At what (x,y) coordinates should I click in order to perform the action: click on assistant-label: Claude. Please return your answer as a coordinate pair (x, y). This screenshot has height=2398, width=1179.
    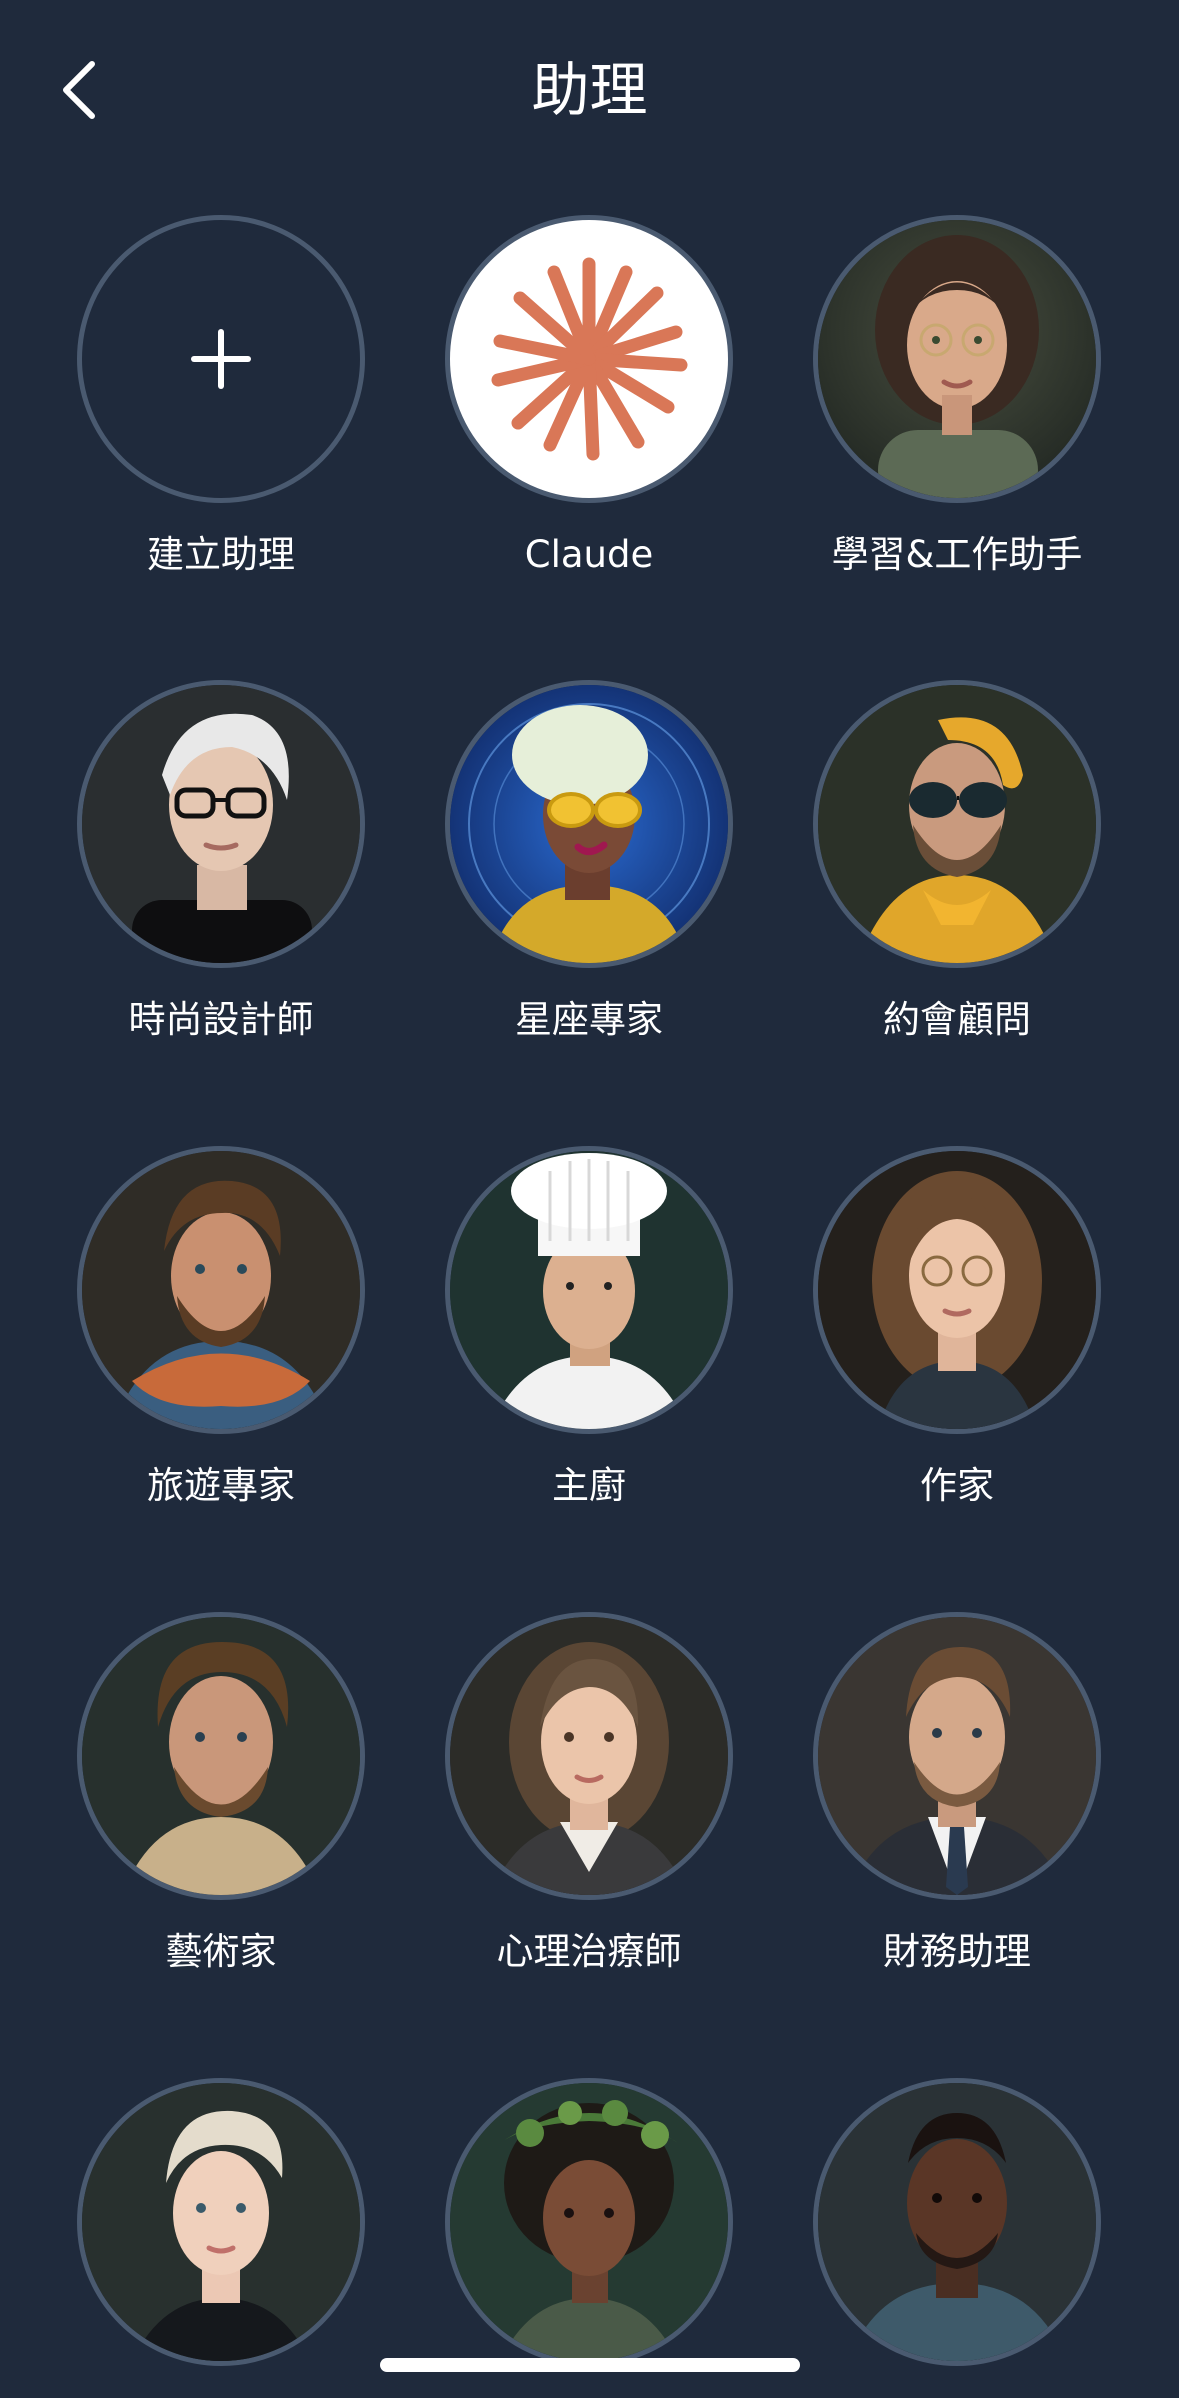
    Looking at the image, I should click on (589, 554).